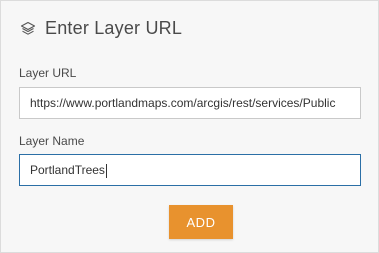  Describe the element at coordinates (201, 222) in the screenshot. I see `add-button: ADD` at that location.